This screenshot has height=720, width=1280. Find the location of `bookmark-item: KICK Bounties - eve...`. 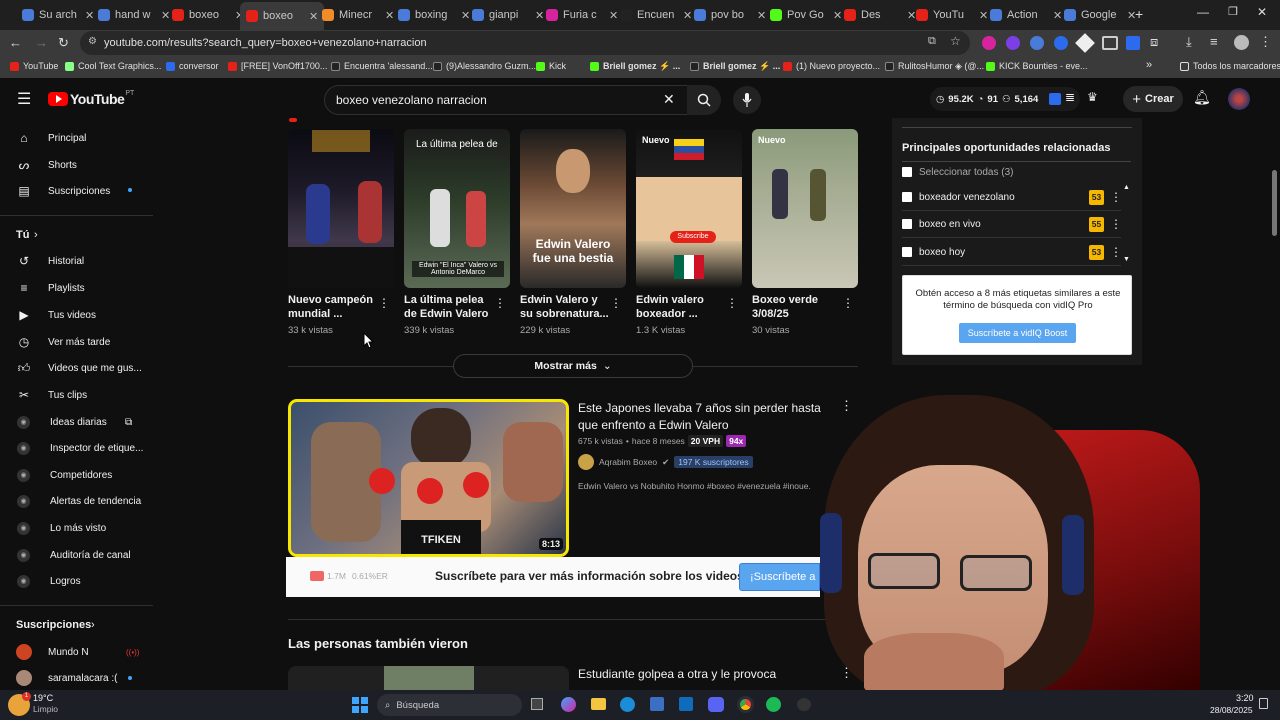

bookmark-item: KICK Bounties - eve... is located at coordinates (1037, 66).